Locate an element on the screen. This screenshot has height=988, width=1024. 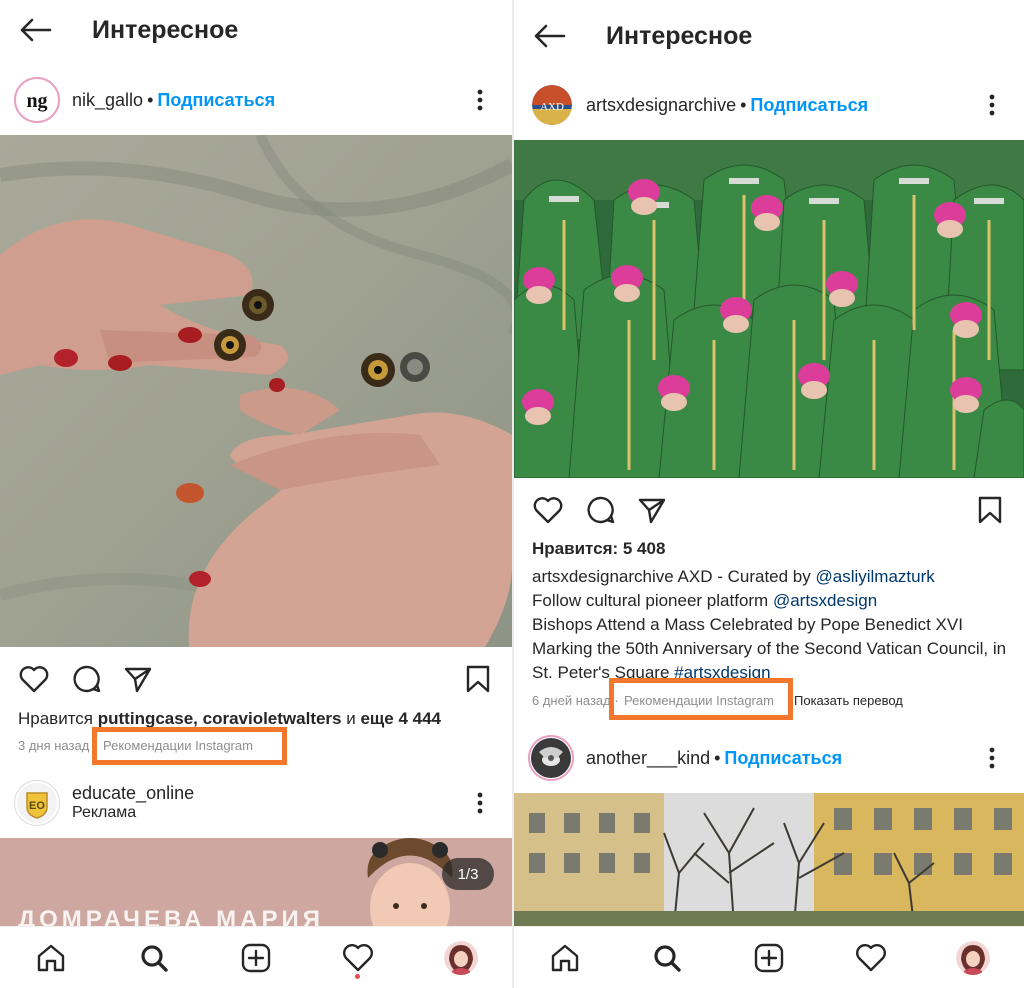
svg-text: EO is located at coordinates (37, 806).